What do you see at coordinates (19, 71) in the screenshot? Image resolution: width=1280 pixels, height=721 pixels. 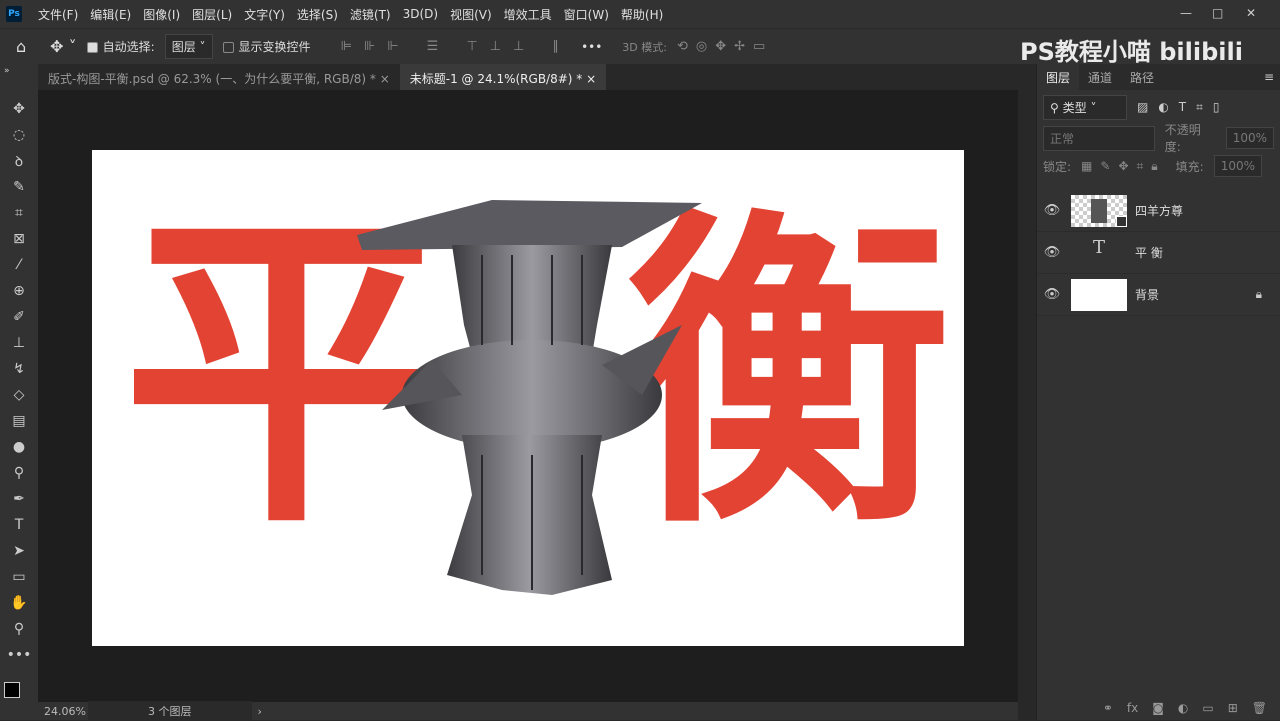 I see `expand-icon: »` at bounding box center [19, 71].